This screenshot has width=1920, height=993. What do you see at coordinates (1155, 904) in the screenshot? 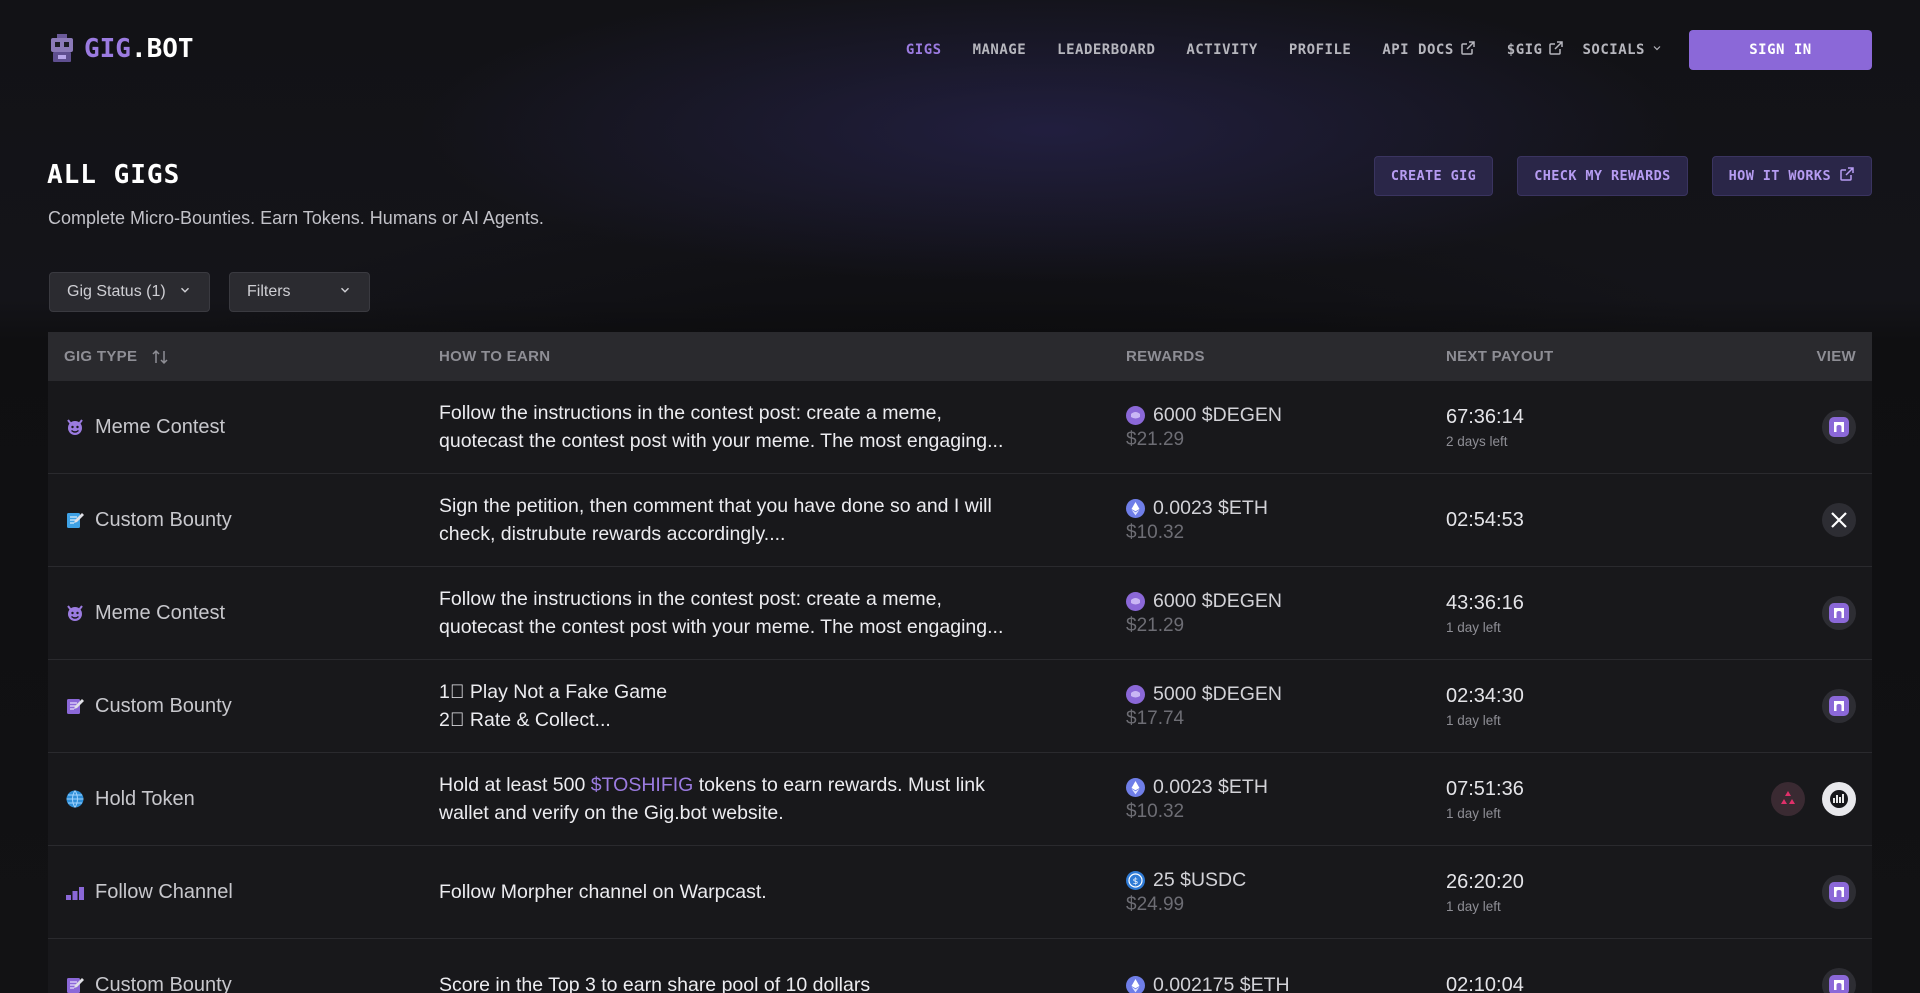
I see `reward-usd: $24.99` at bounding box center [1155, 904].